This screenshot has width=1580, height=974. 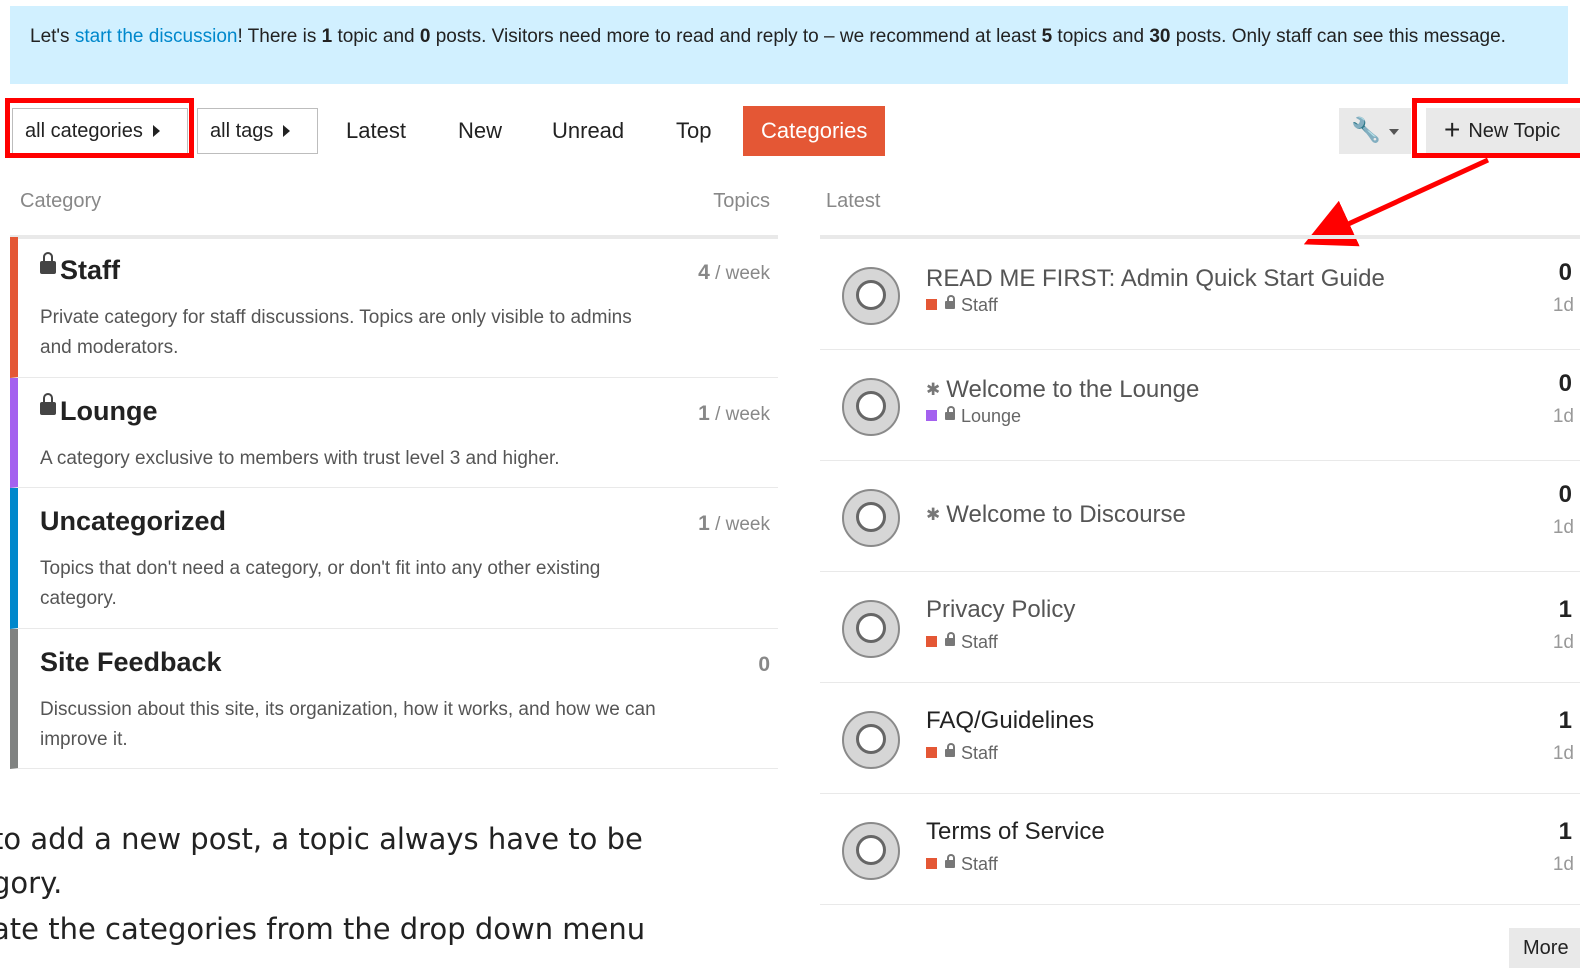 What do you see at coordinates (1066, 514) in the screenshot?
I see `topic-title-text: Welcome to Discourse` at bounding box center [1066, 514].